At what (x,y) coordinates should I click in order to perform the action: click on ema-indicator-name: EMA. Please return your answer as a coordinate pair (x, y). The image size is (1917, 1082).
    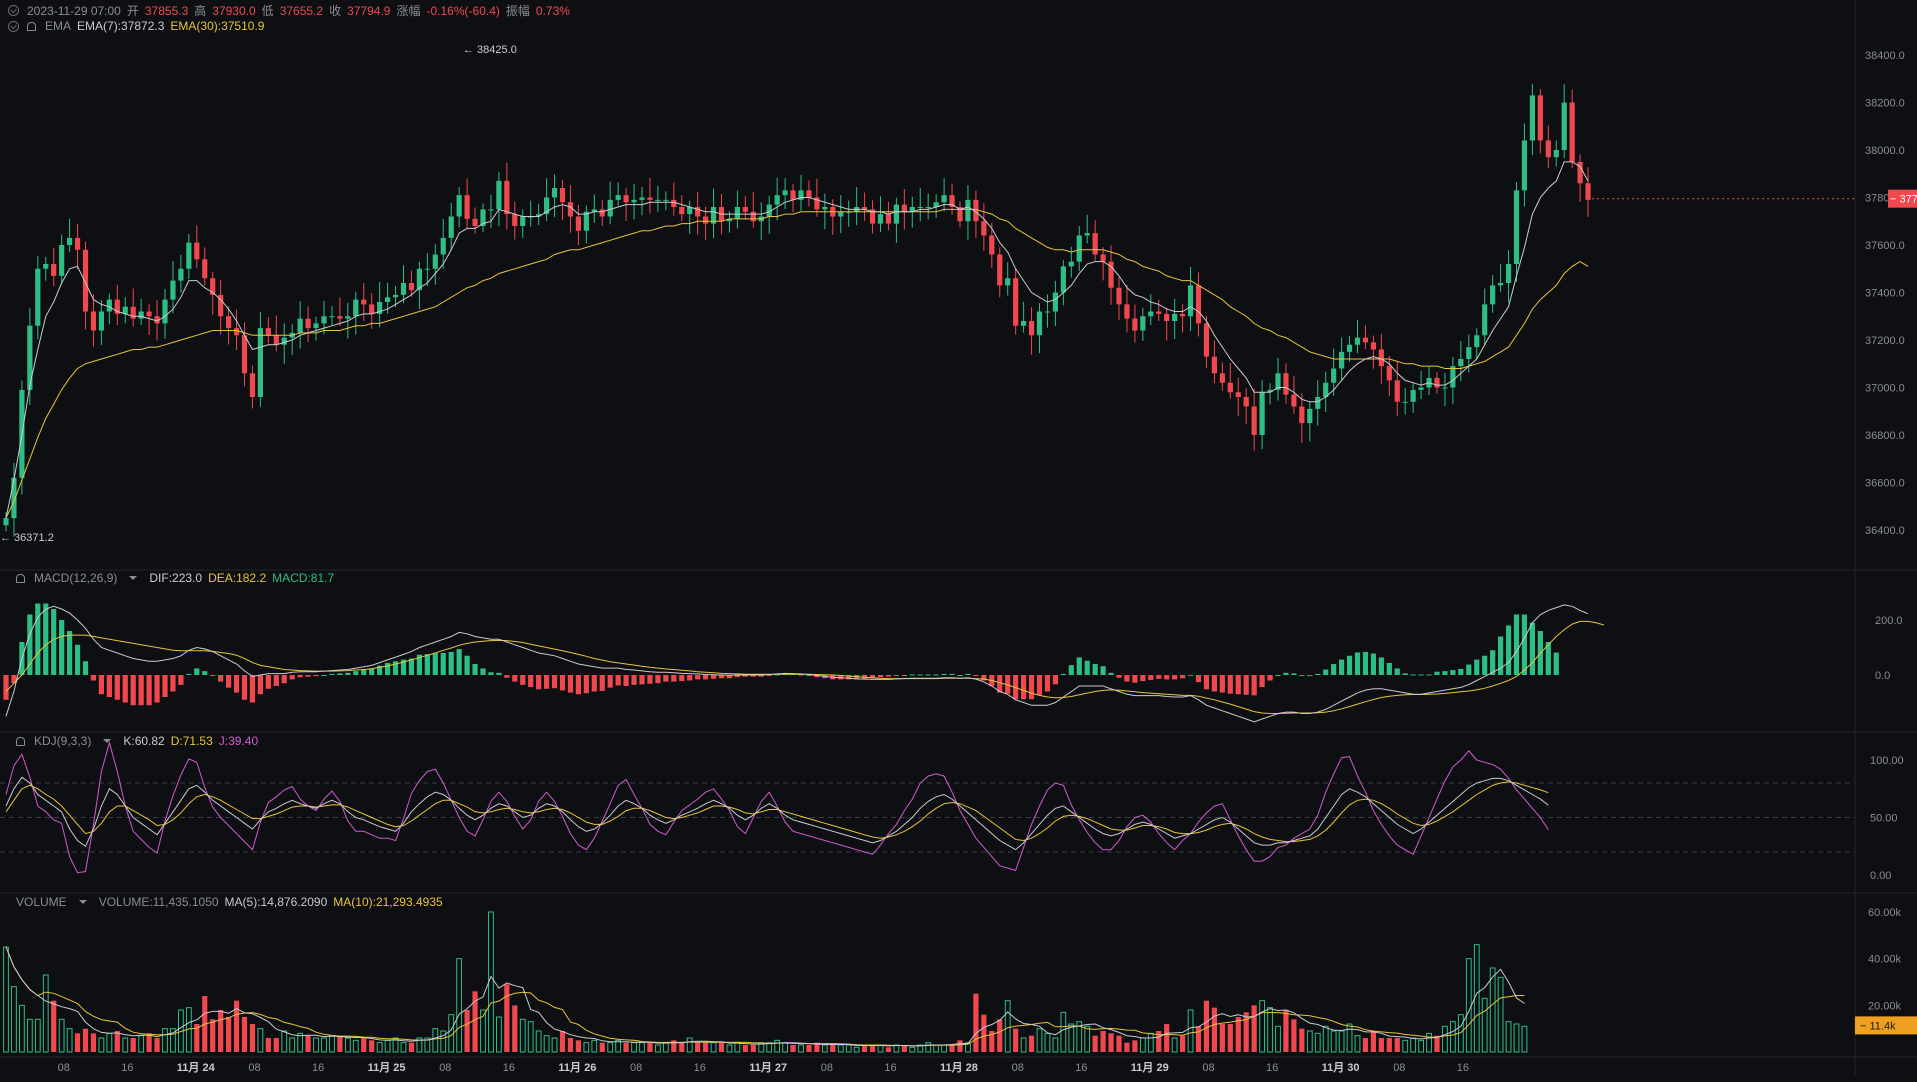
    Looking at the image, I should click on (58, 26).